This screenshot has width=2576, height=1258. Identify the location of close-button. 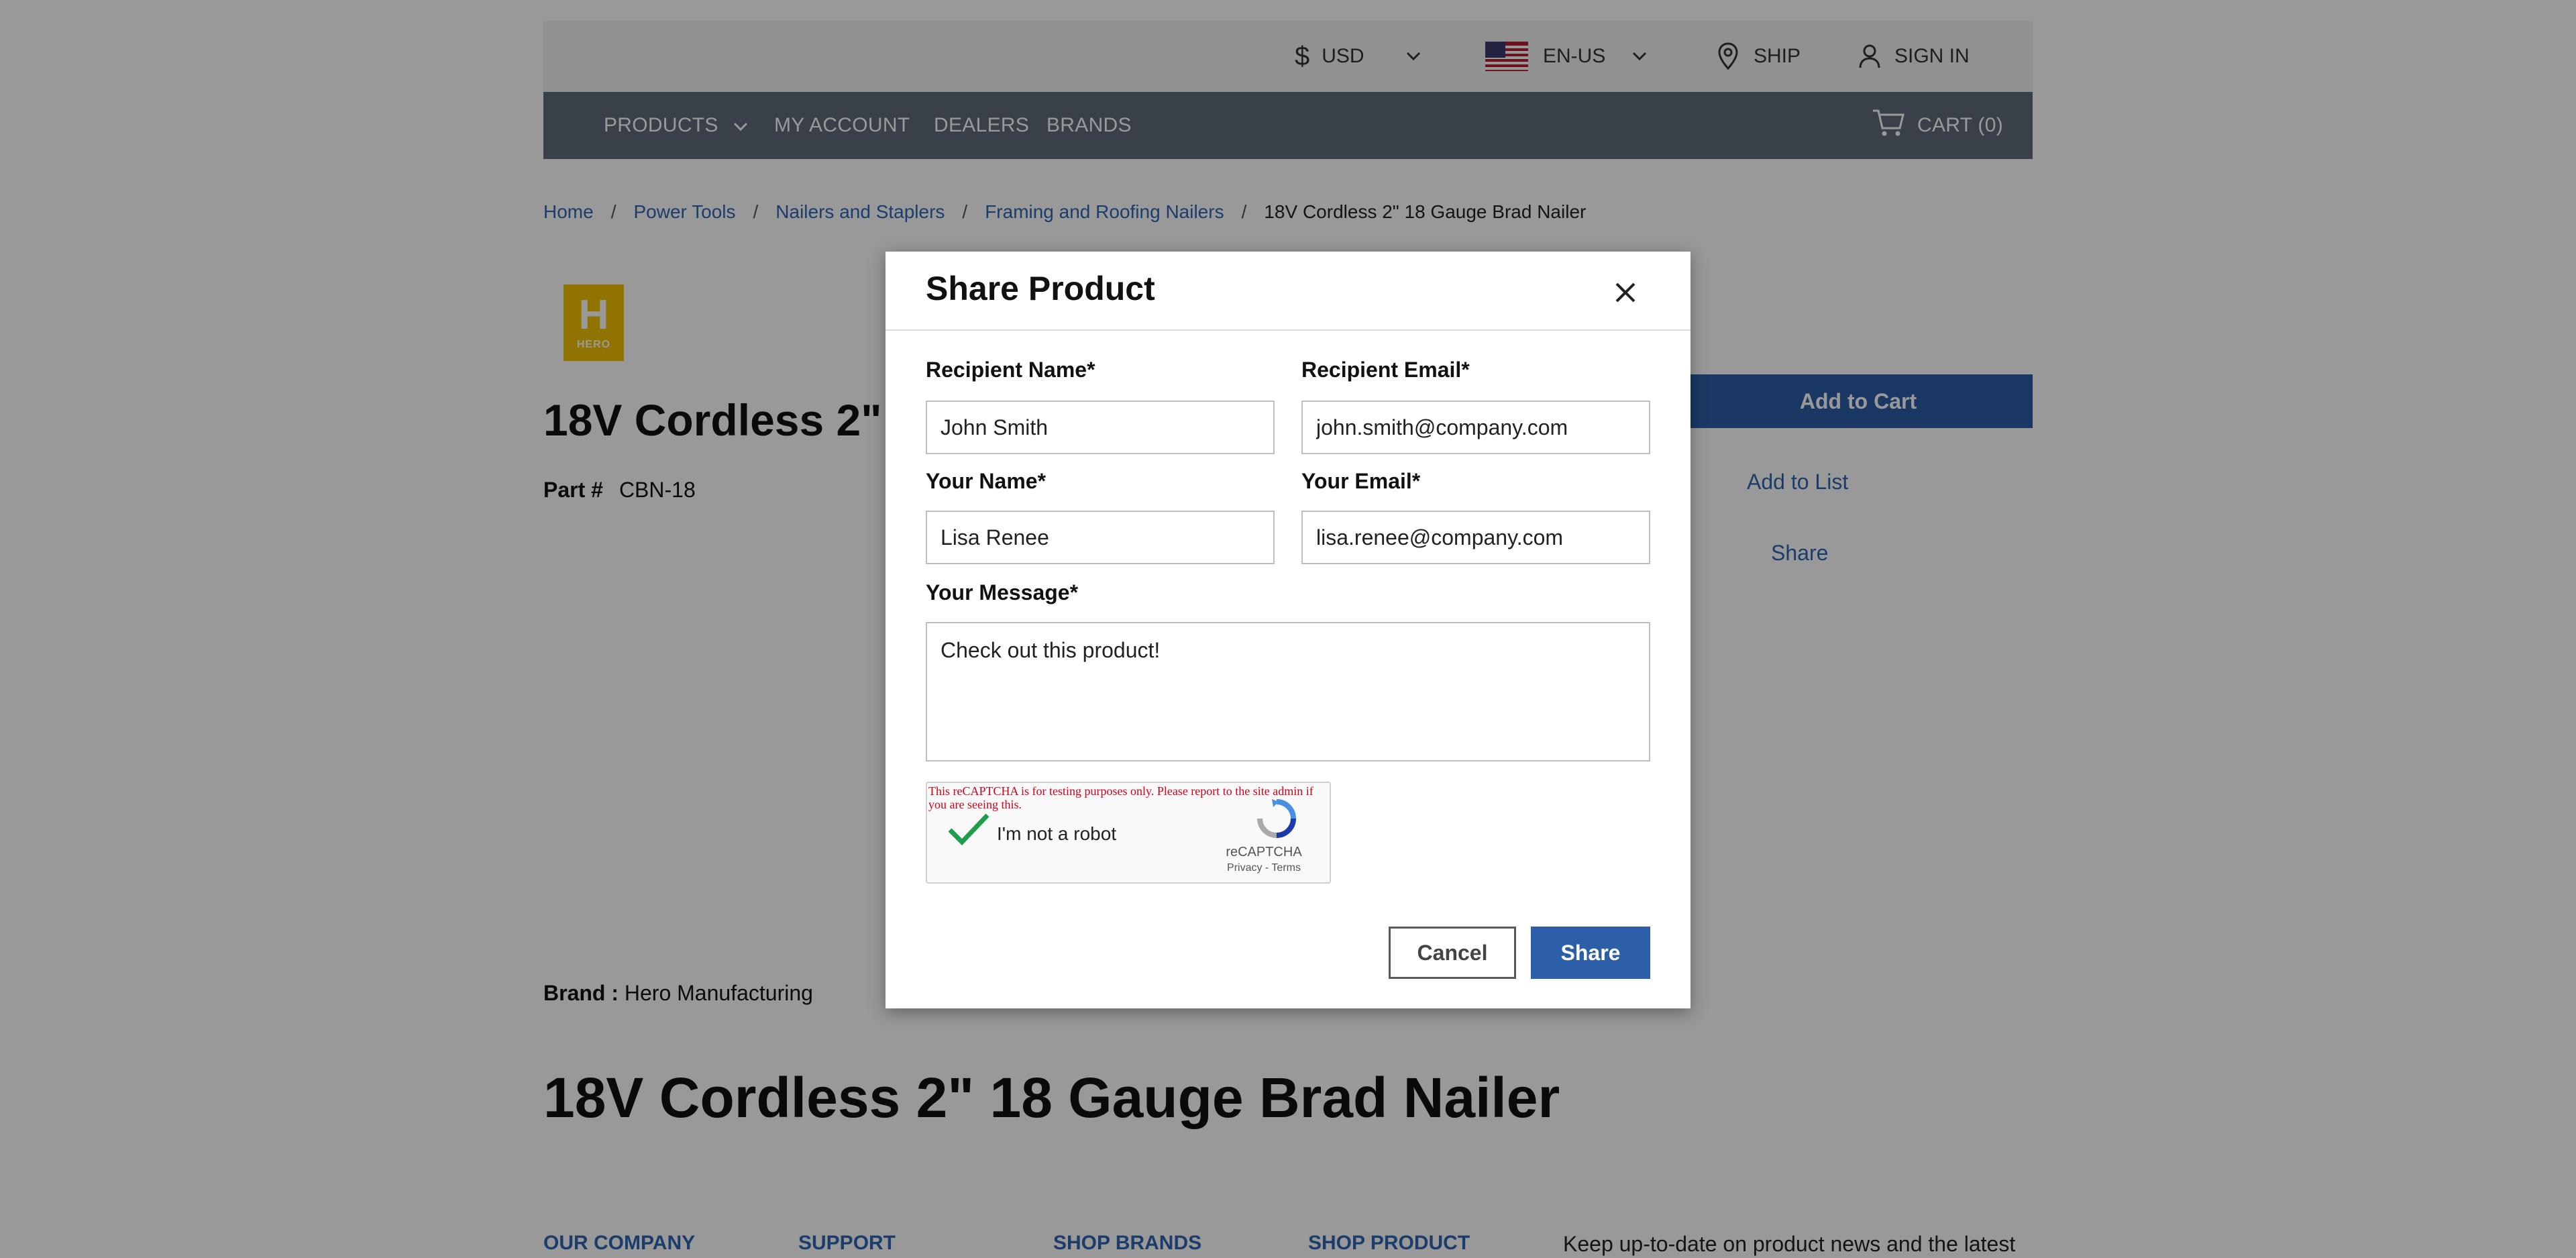
(1625, 292).